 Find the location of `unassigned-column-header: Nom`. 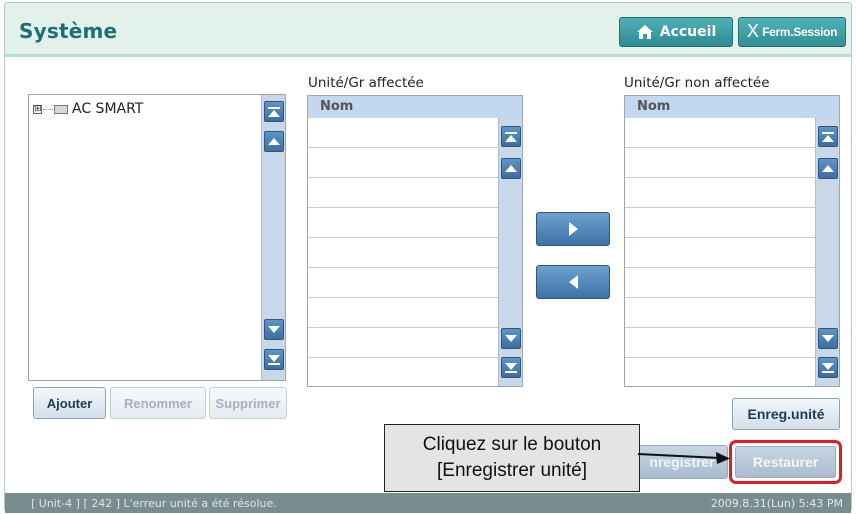

unassigned-column-header: Nom is located at coordinates (732, 107).